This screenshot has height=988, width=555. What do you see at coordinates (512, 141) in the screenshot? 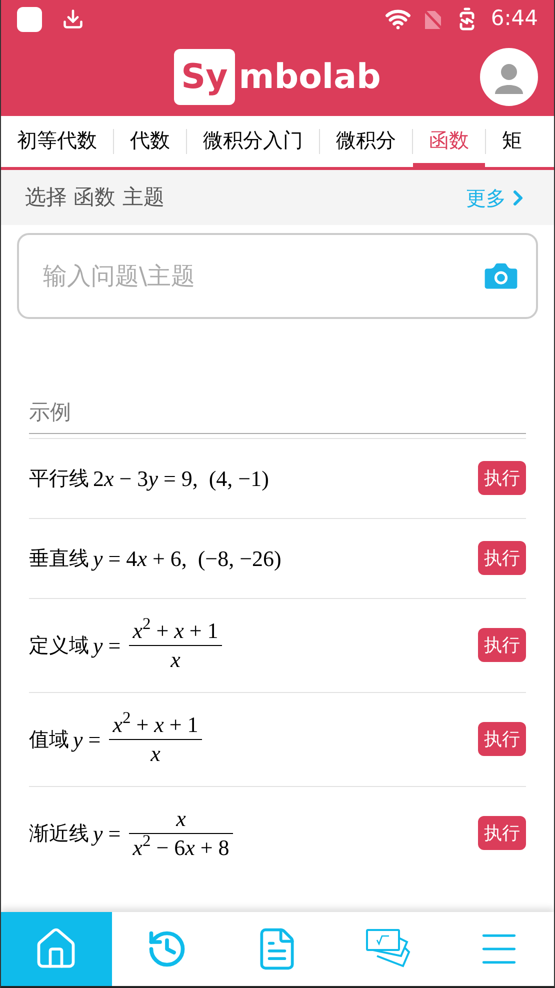
I see `category-tab: 矩` at bounding box center [512, 141].